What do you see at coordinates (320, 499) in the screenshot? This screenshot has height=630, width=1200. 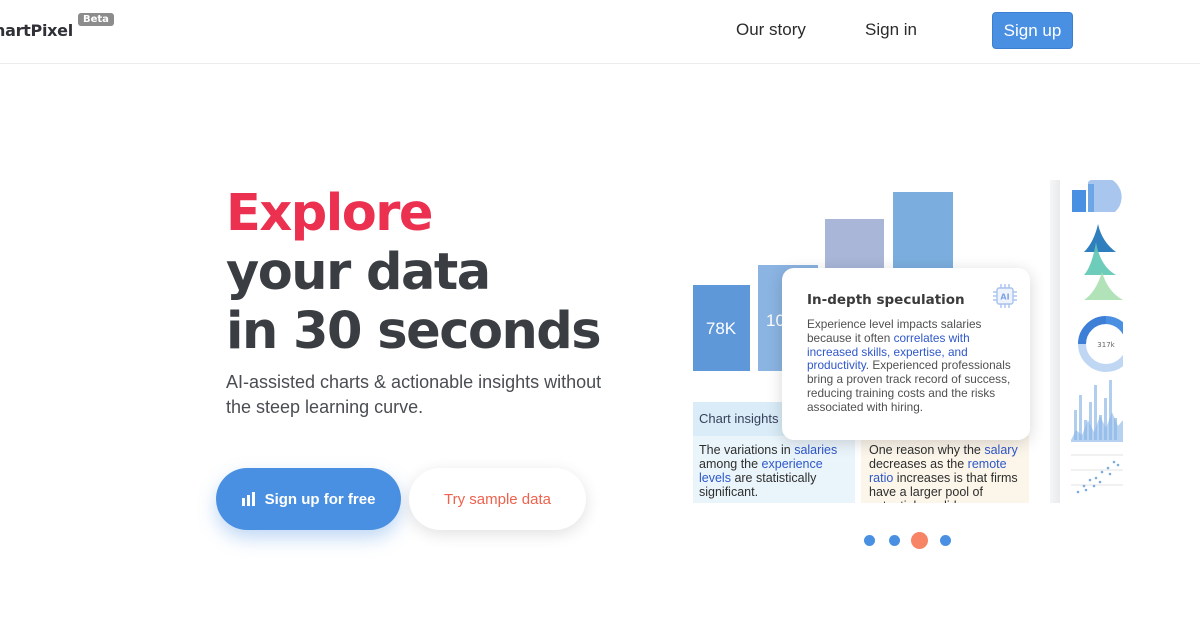 I see `signup-free-label: Sign up for free` at bounding box center [320, 499].